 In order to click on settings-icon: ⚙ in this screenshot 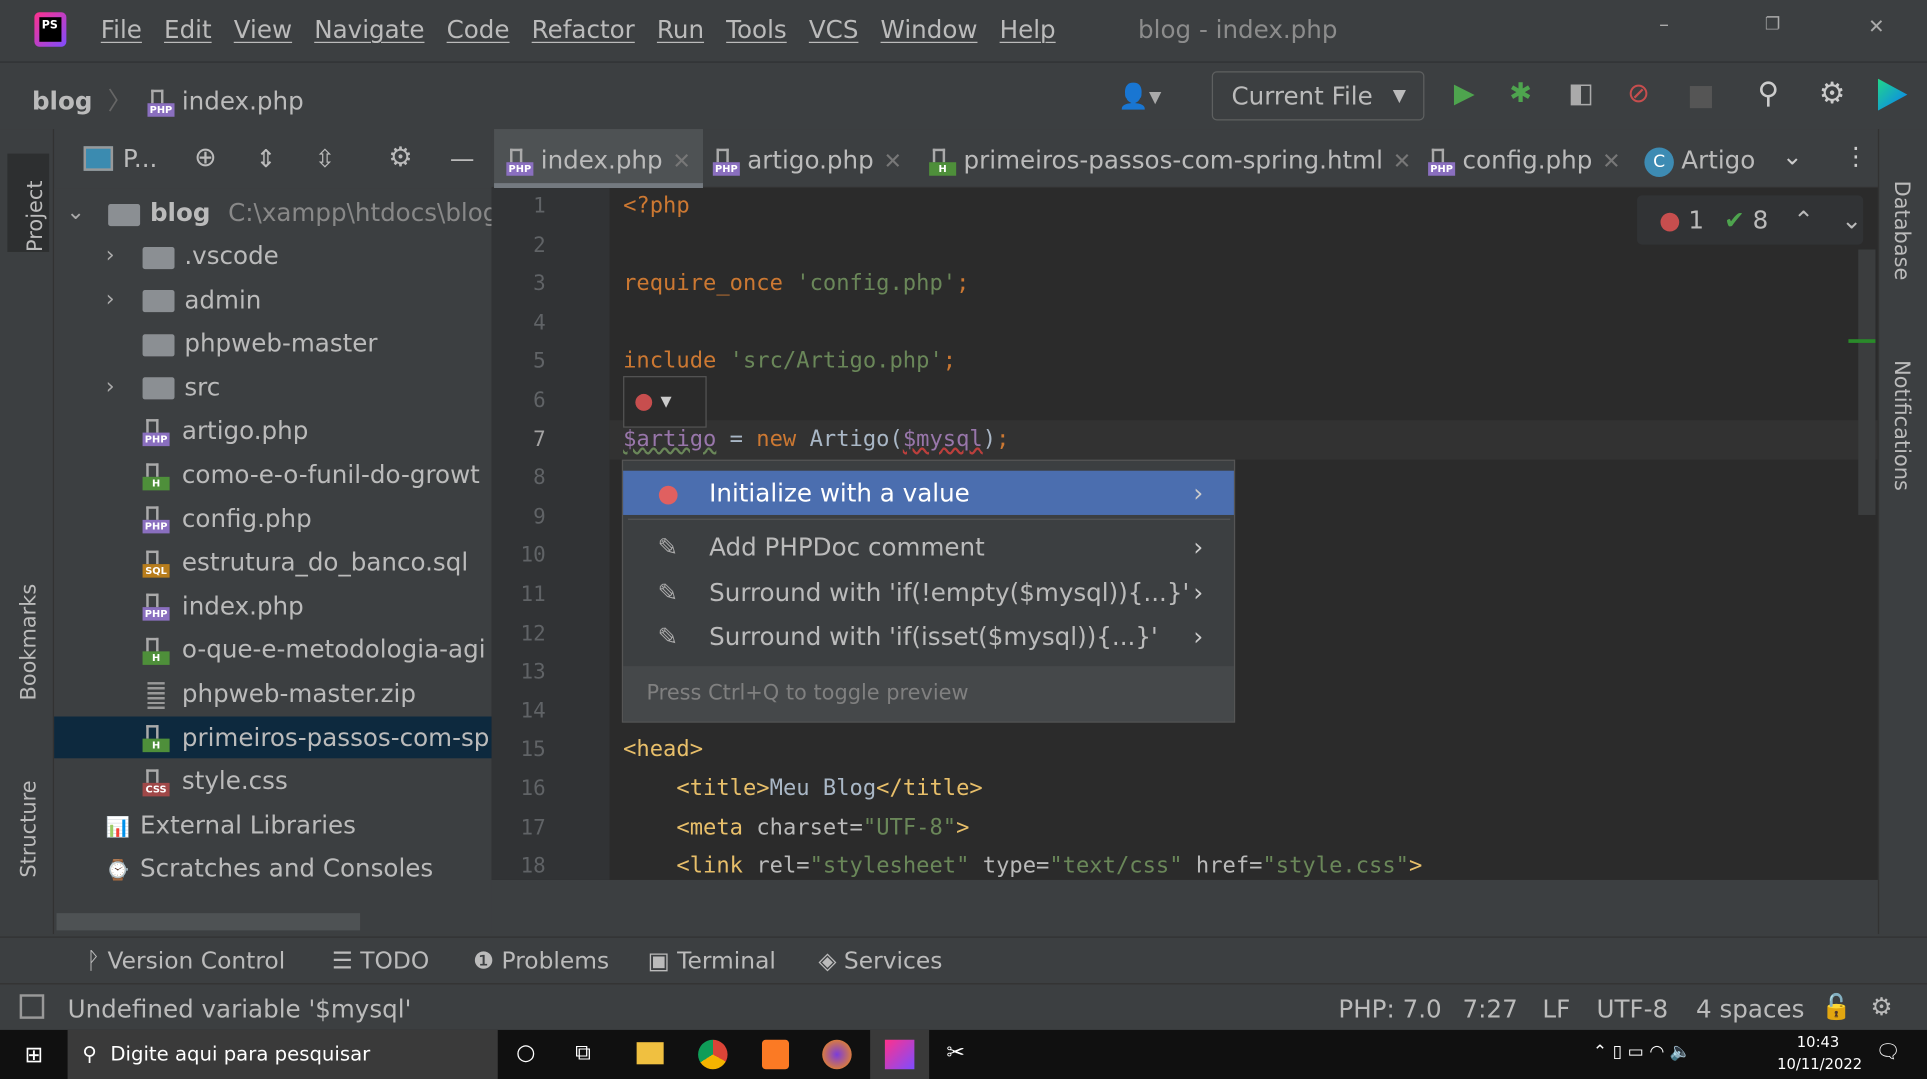, I will do `click(1832, 93)`.